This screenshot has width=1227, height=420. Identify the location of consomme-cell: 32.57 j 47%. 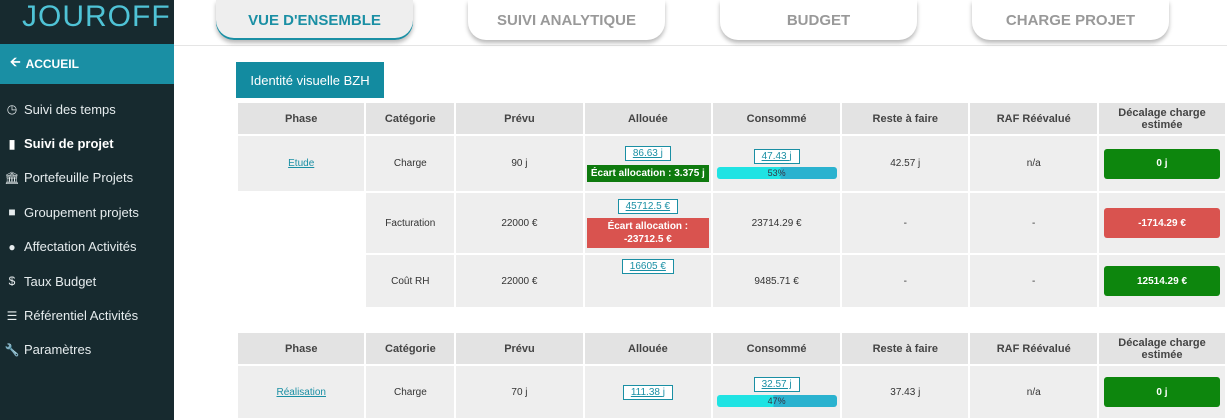
(777, 392).